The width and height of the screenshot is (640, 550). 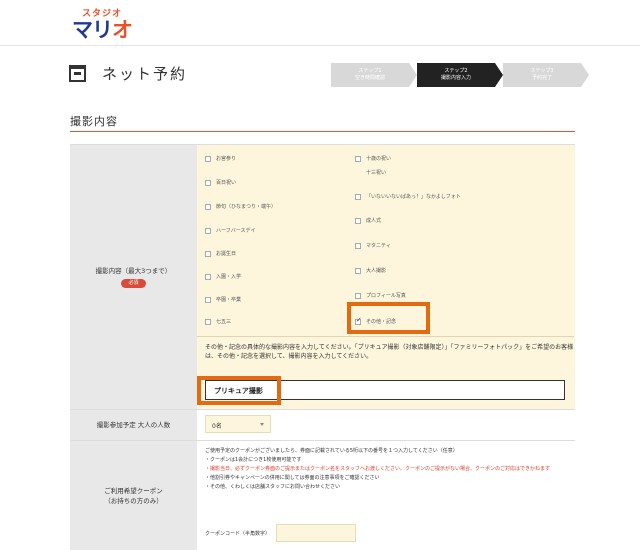 What do you see at coordinates (373, 158) in the screenshot?
I see `option-jussai: 十歳の祝い` at bounding box center [373, 158].